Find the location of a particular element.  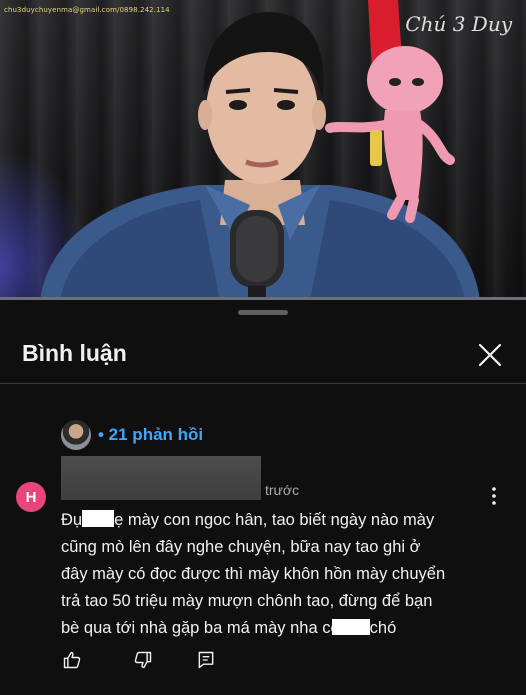

close-button is located at coordinates (490, 355).